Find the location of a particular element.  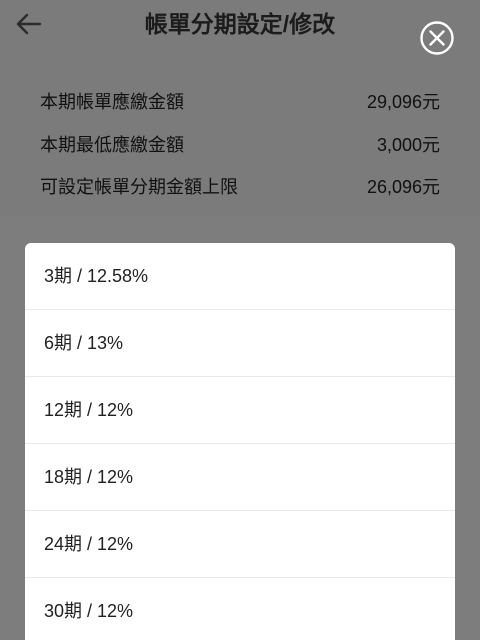

option-label: 6期 / 13% is located at coordinates (84, 343).